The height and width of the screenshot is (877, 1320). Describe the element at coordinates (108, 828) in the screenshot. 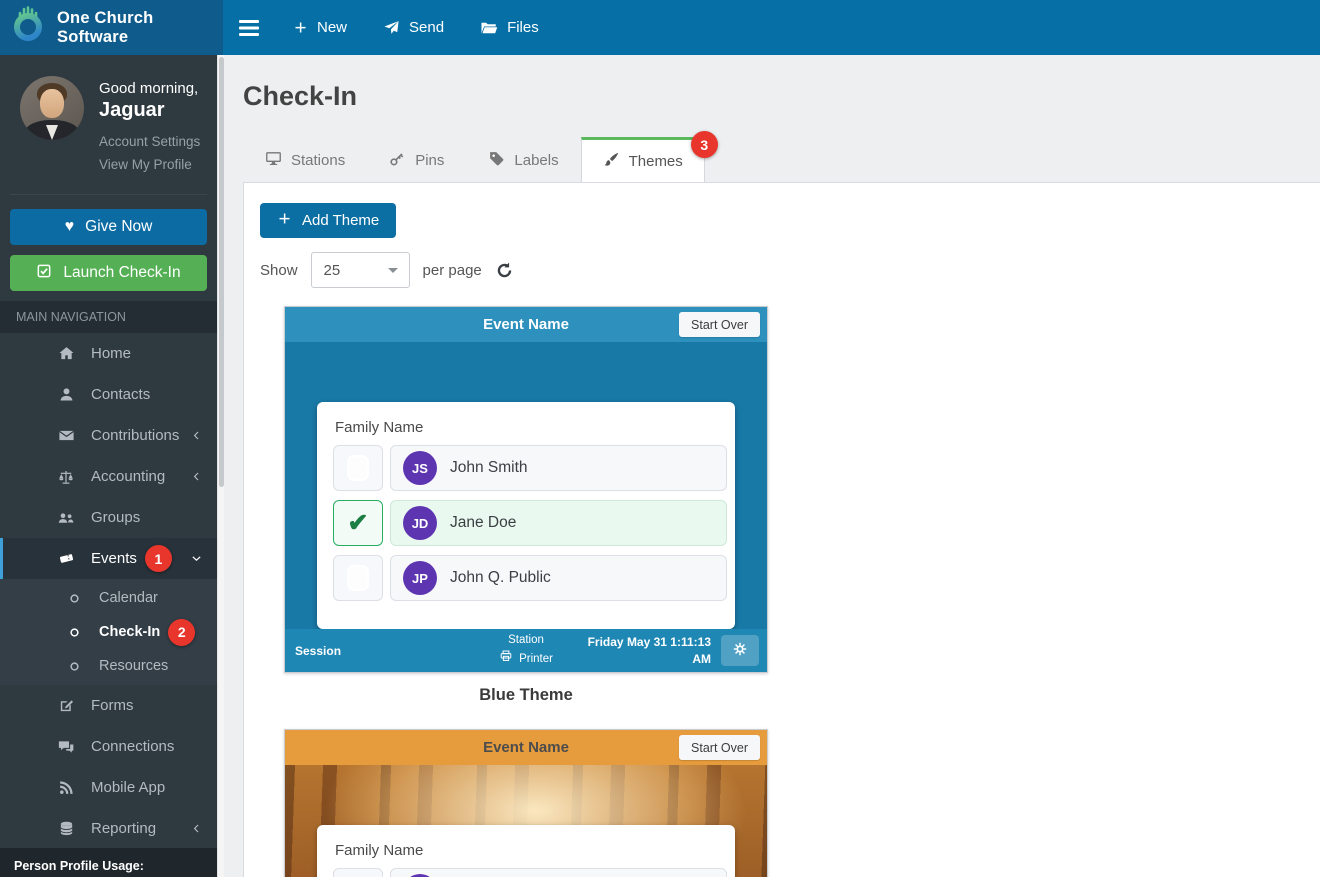

I see `sidebar-item-reporting: Reporting` at that location.